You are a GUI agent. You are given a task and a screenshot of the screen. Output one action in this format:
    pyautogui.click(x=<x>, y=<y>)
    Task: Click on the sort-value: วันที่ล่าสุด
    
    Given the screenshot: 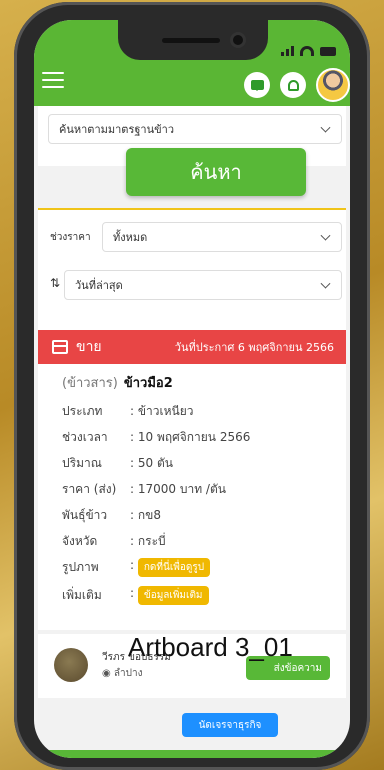 What is the action you would take?
    pyautogui.click(x=99, y=285)
    